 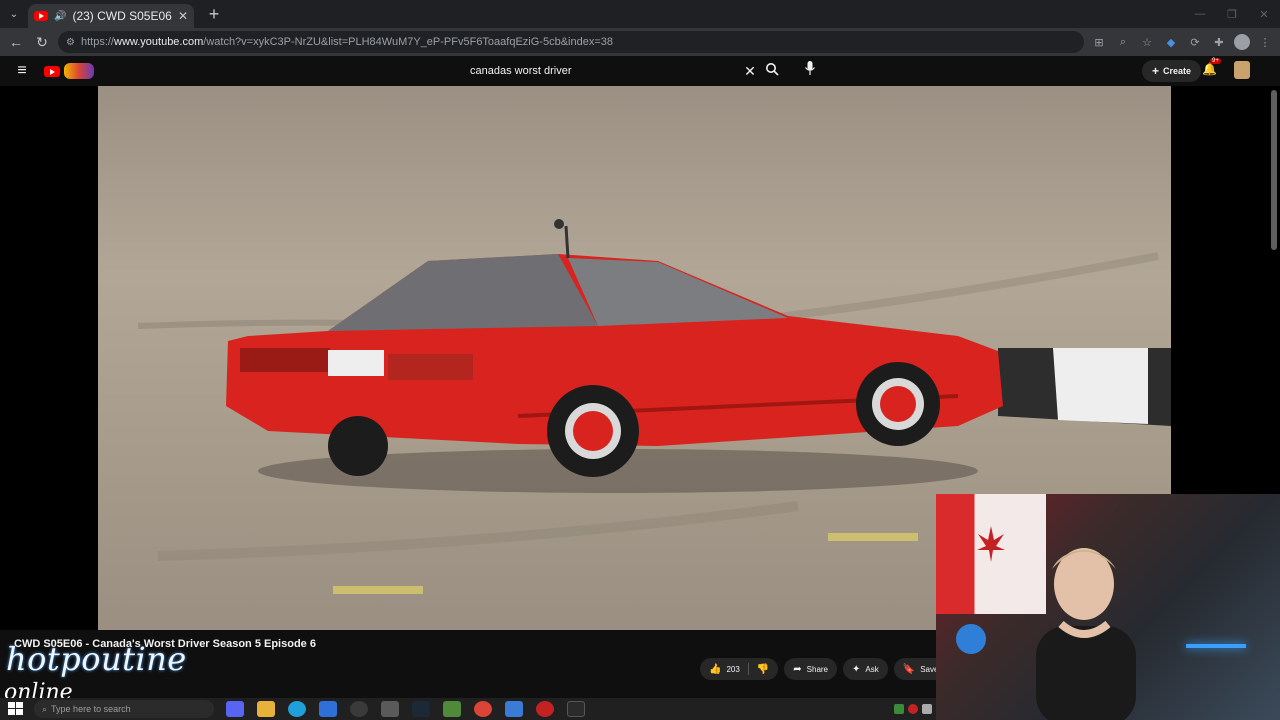 What do you see at coordinates (96, 659) in the screenshot?
I see `streamer-logo: hotpoutine` at bounding box center [96, 659].